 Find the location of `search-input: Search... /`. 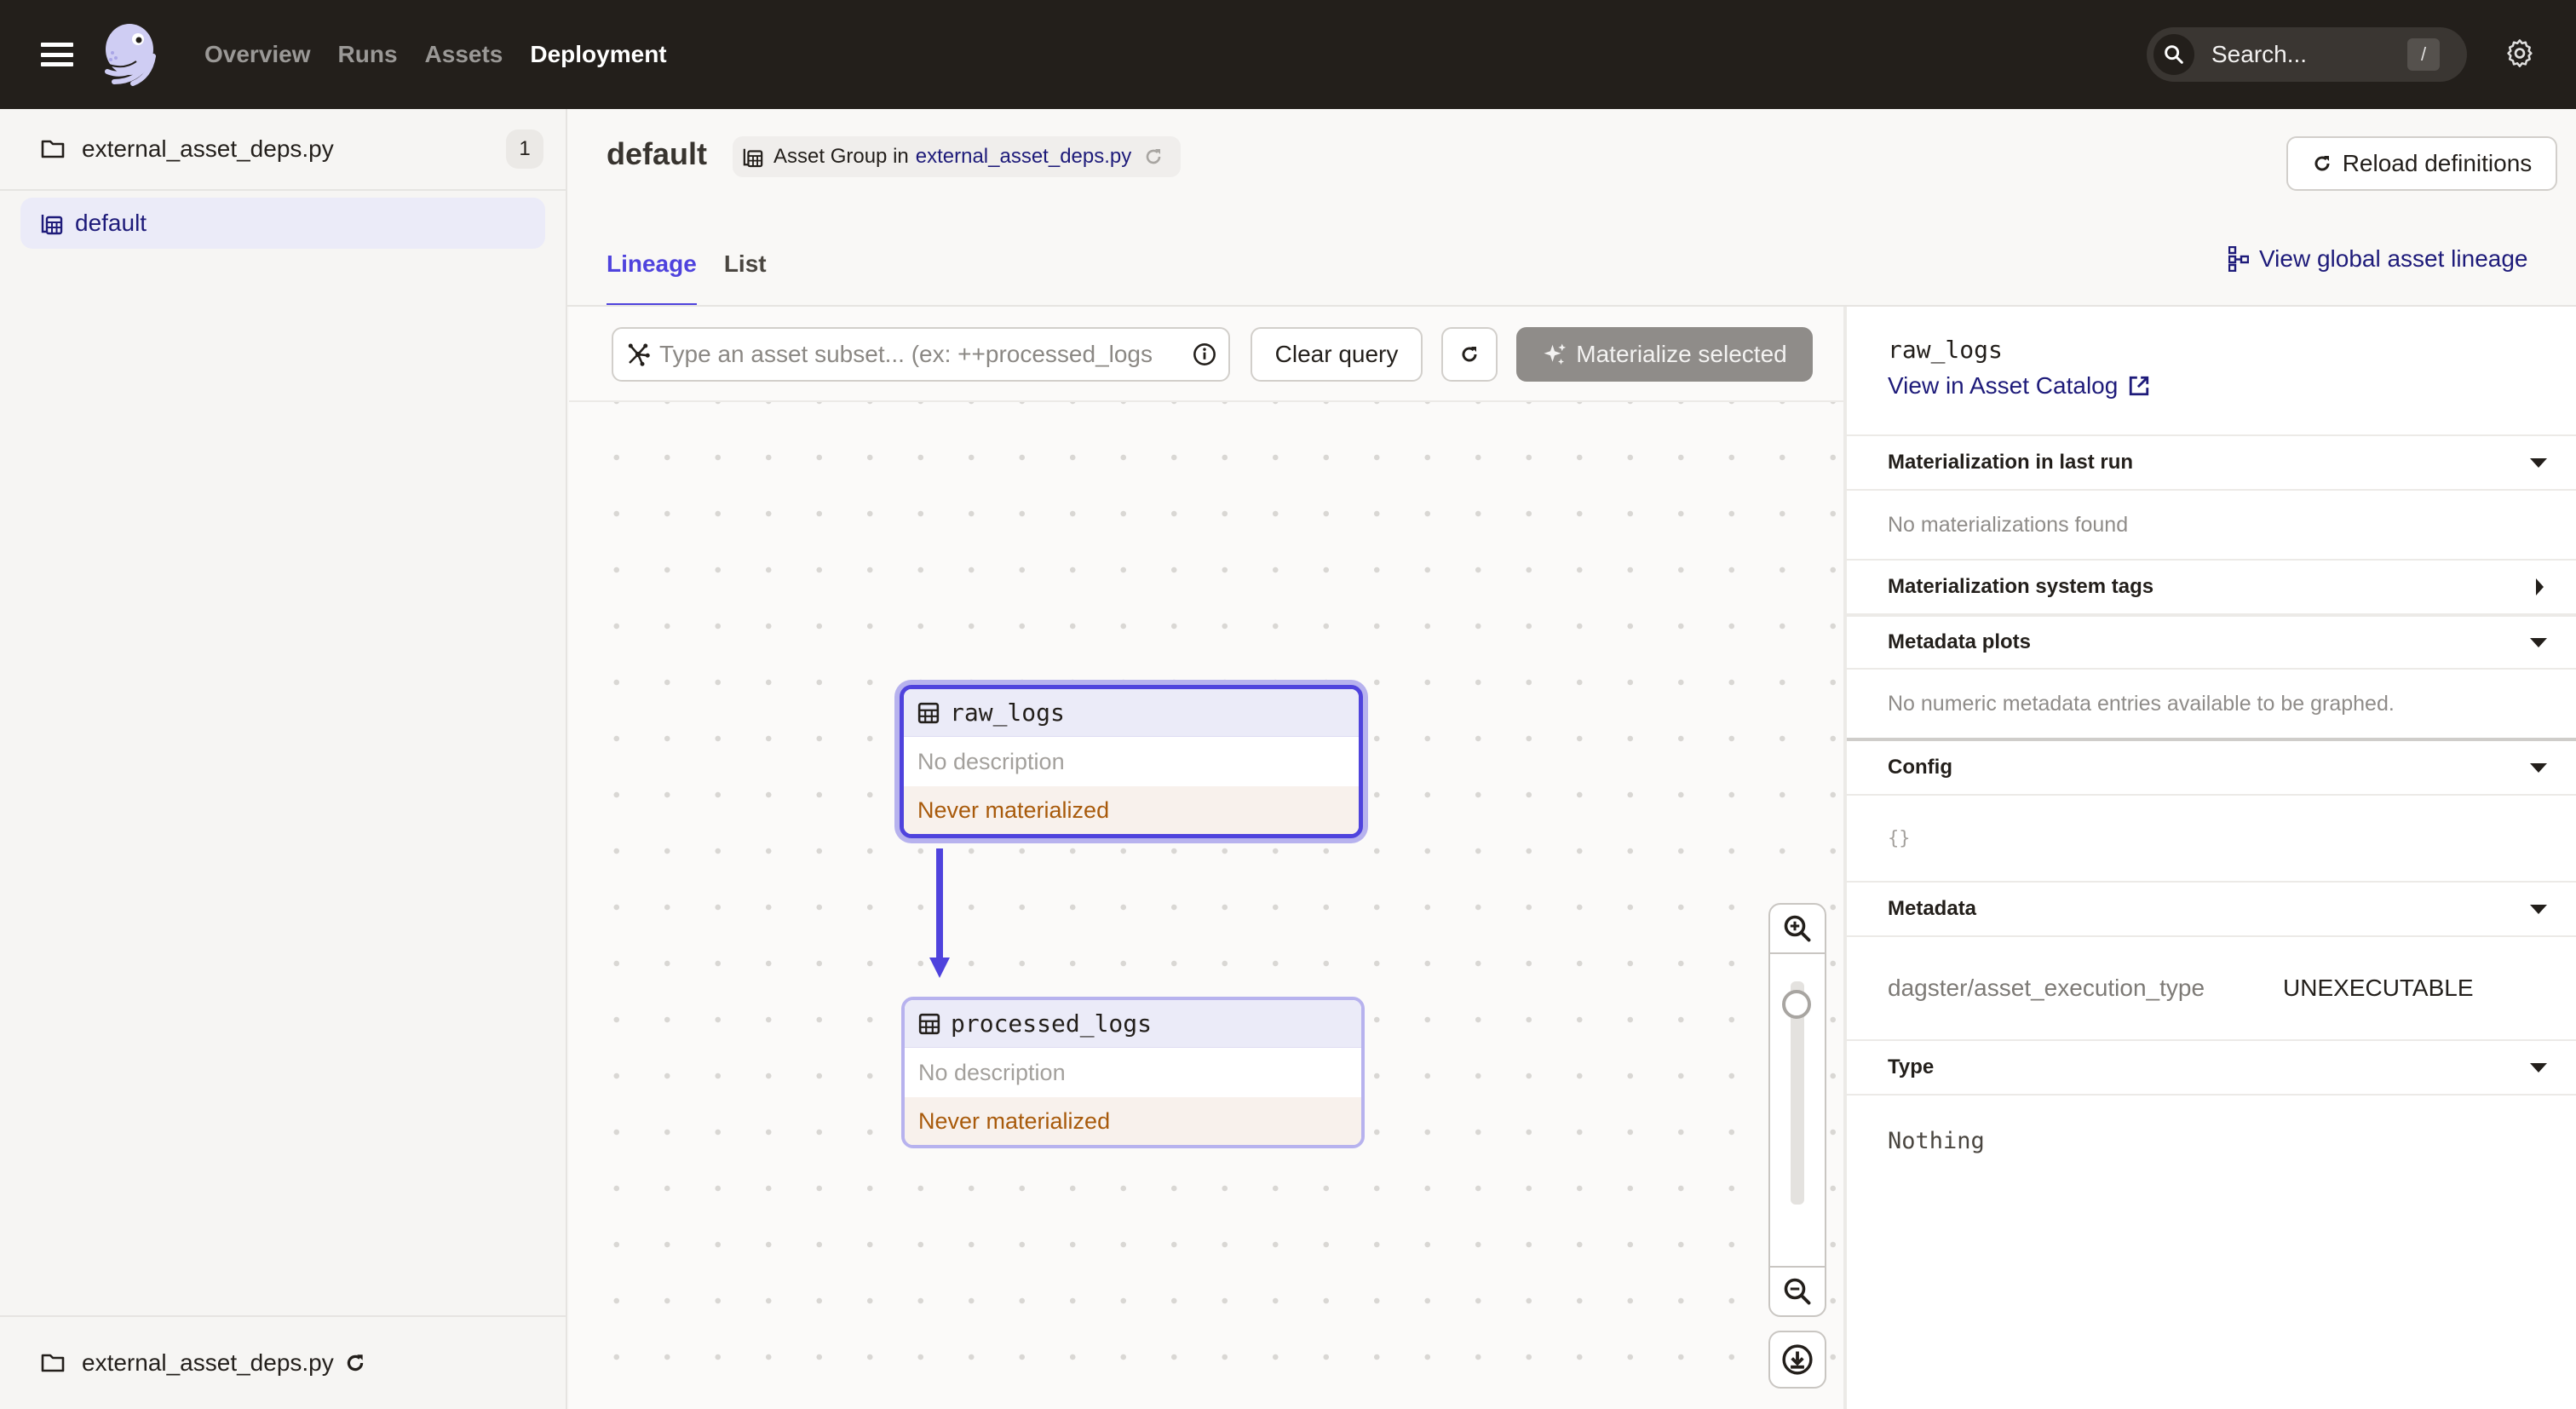

search-input: Search... / is located at coordinates (2307, 54).